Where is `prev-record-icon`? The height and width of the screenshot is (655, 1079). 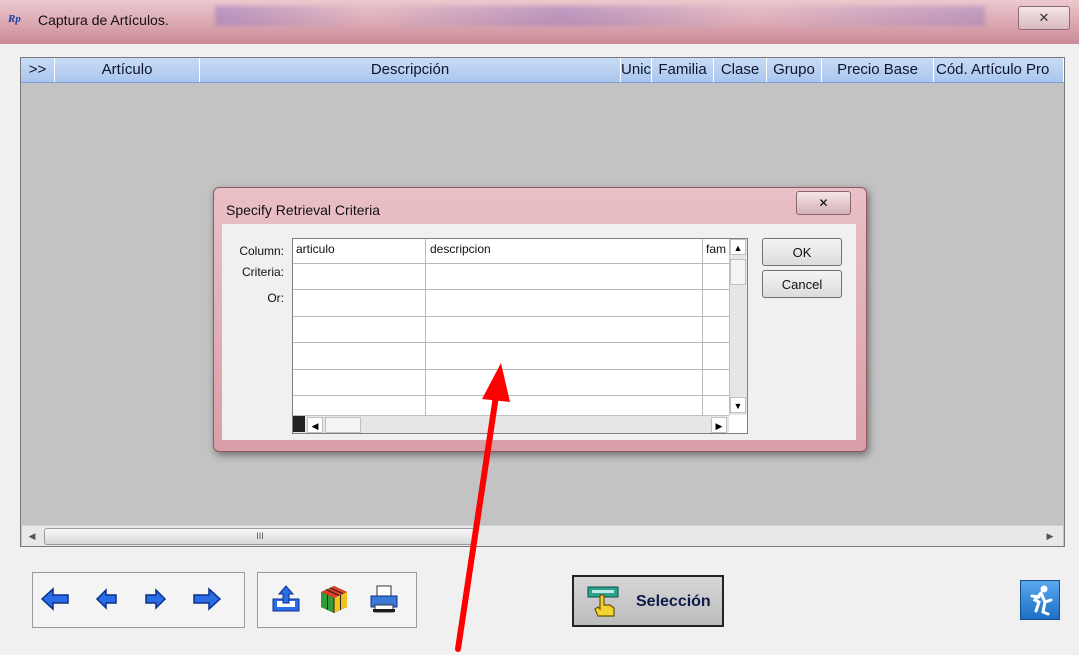
prev-record-icon is located at coordinates (105, 599).